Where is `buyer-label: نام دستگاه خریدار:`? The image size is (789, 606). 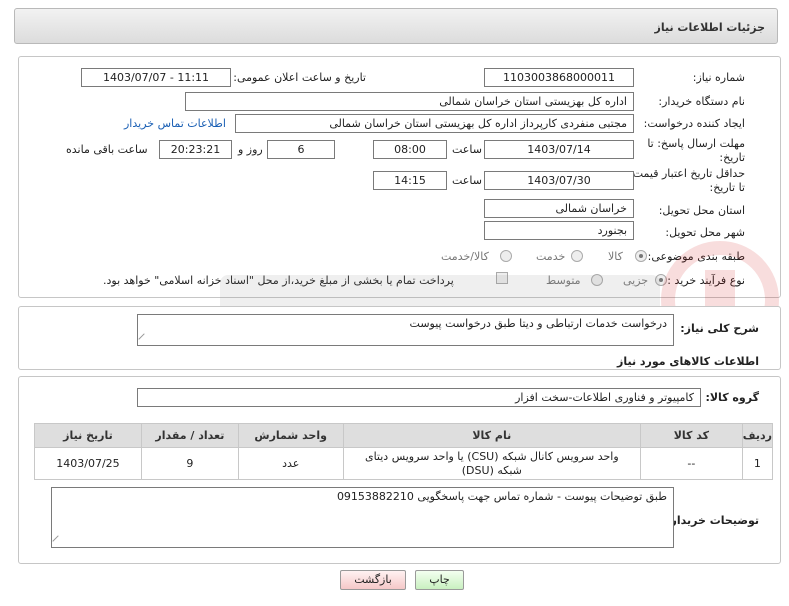 buyer-label: نام دستگاه خریدار: is located at coordinates (701, 101).